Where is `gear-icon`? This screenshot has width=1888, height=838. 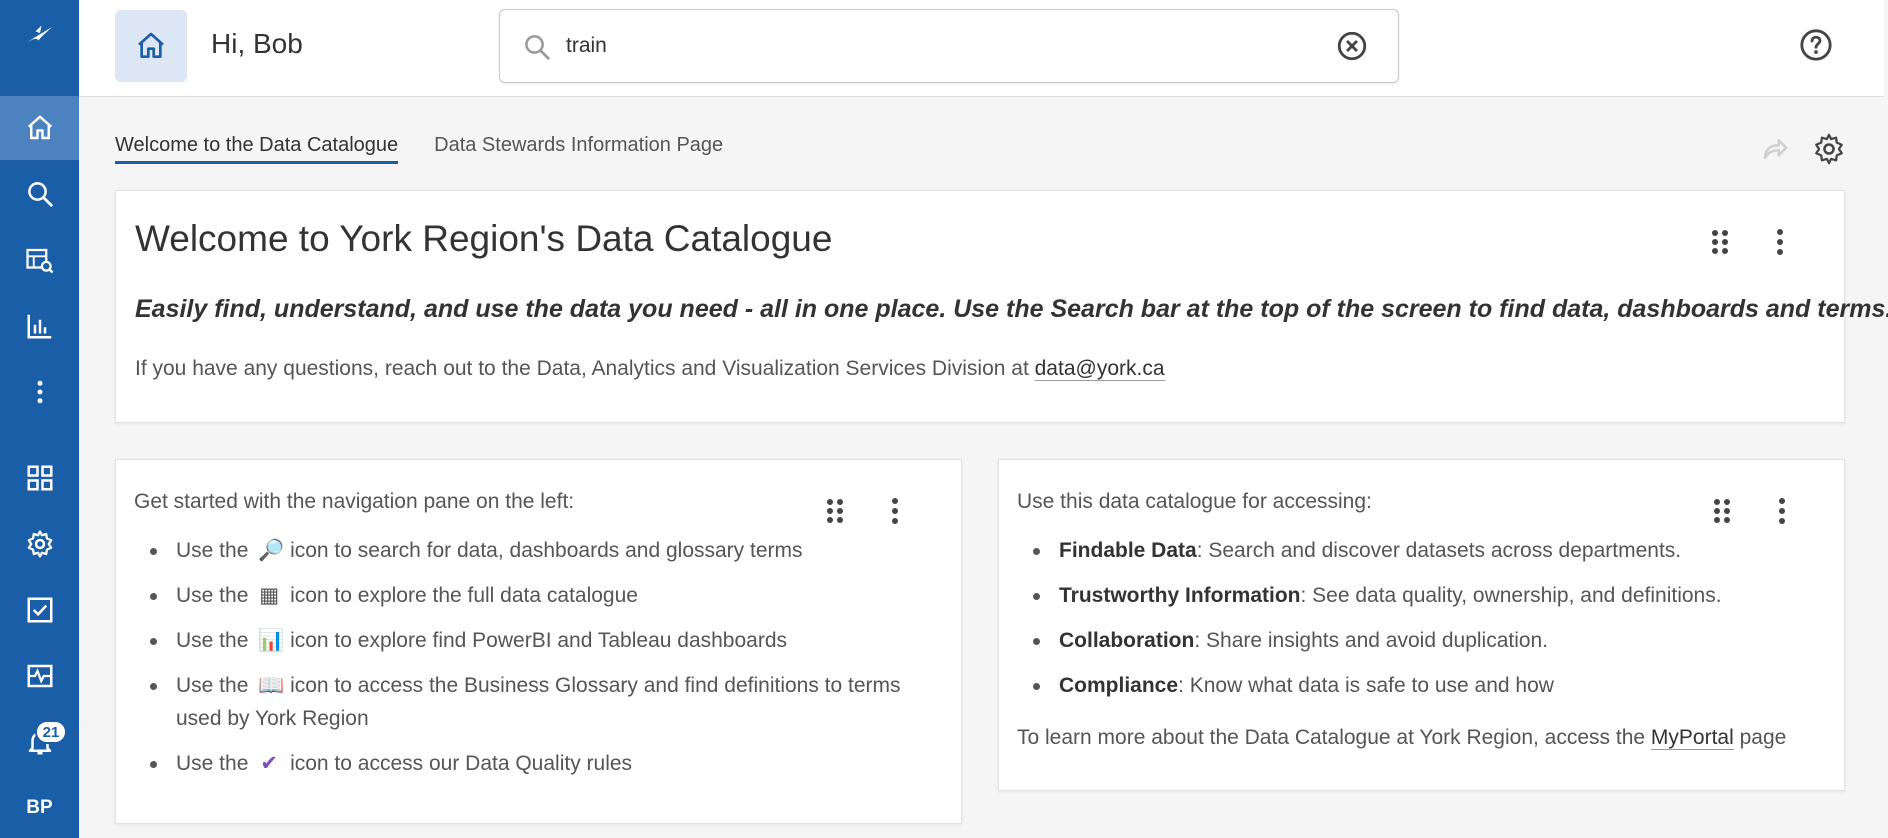
gear-icon is located at coordinates (39, 544).